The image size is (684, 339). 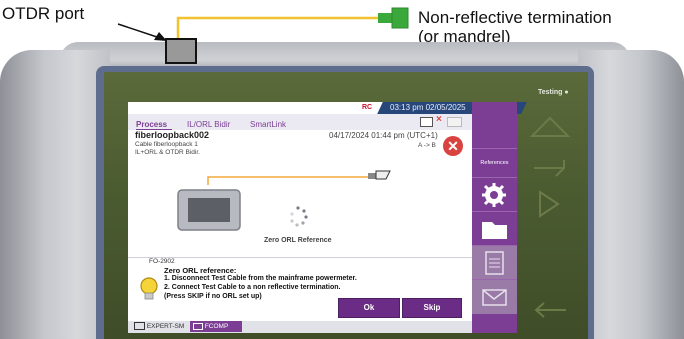 I want to click on files-button, so click(x=494, y=228).